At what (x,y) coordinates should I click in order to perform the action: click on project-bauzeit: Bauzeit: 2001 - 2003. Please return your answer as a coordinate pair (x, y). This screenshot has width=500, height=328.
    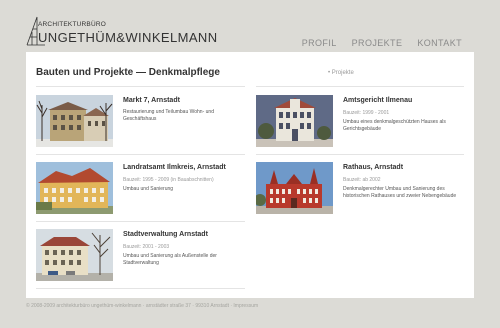
    Looking at the image, I should click on (146, 247).